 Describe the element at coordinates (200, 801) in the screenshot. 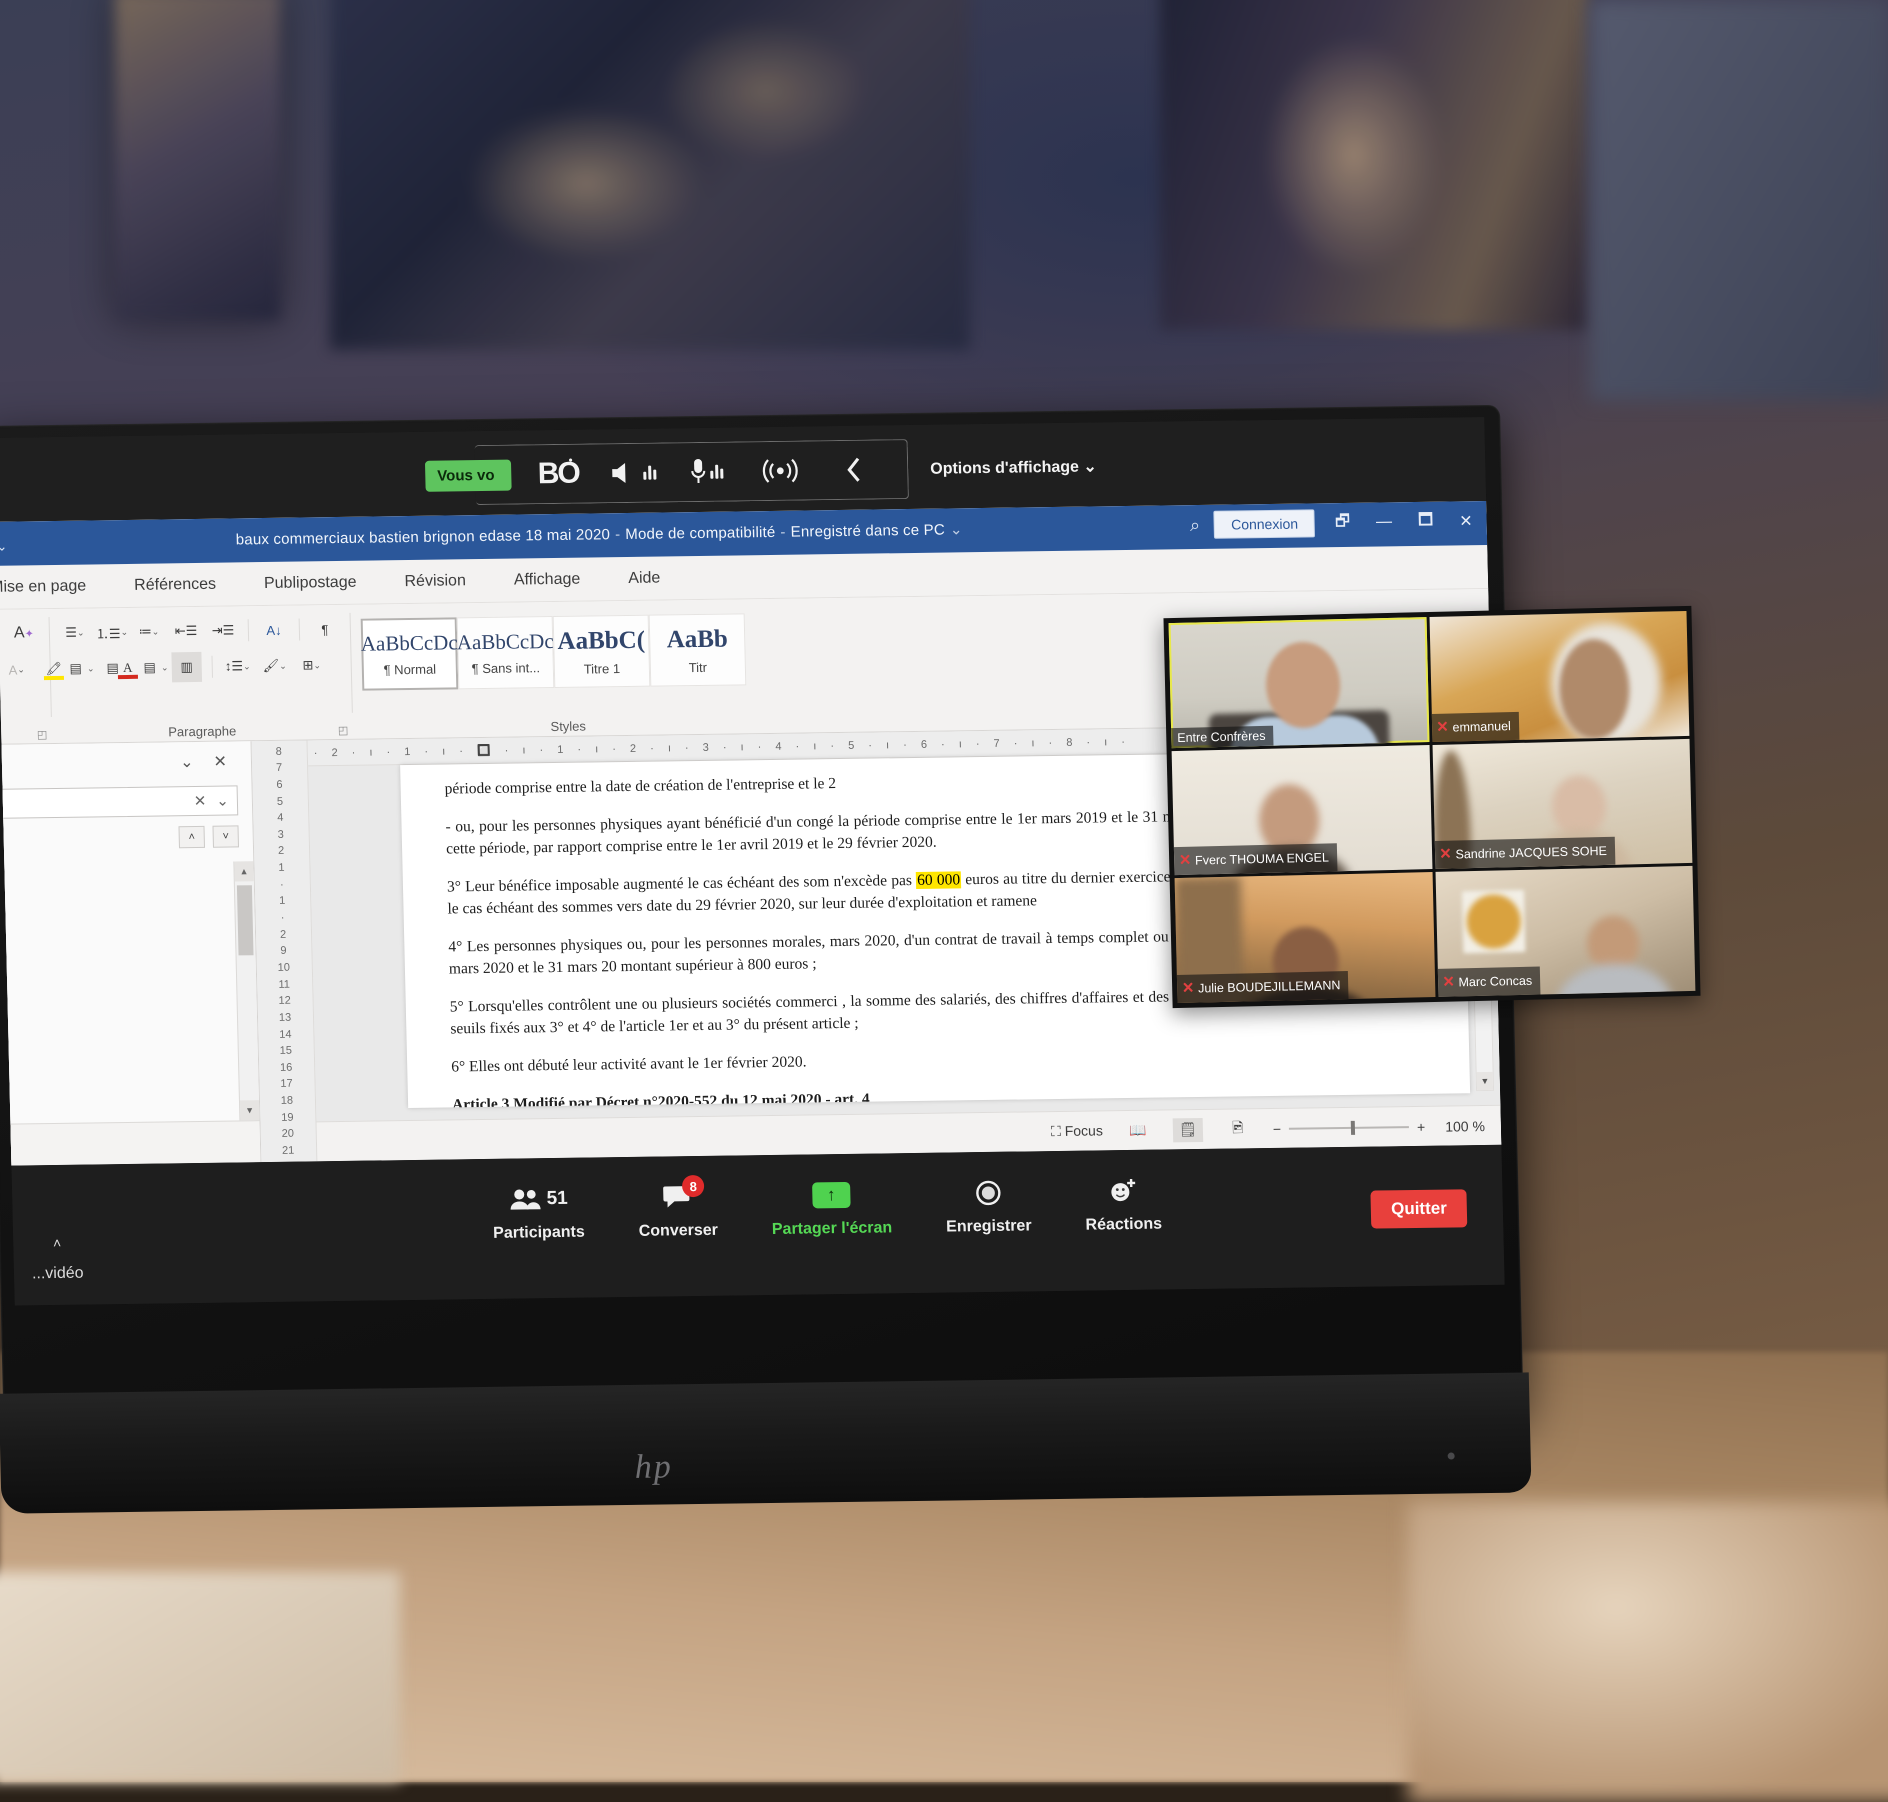

I see `clear-search-icon: ✕` at that location.